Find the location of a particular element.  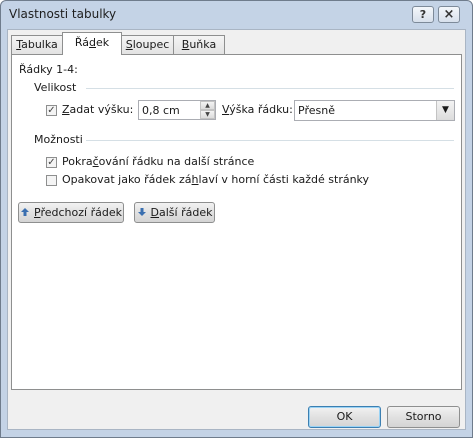

options-section-divider is located at coordinates (270, 140).